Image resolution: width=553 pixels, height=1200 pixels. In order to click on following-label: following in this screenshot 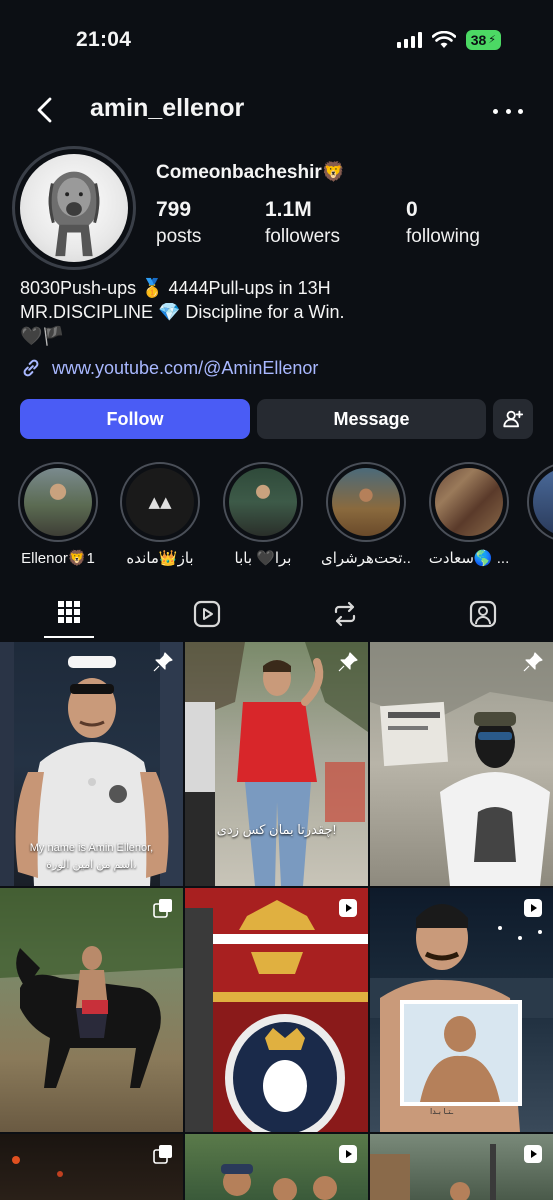, I will do `click(443, 236)`.